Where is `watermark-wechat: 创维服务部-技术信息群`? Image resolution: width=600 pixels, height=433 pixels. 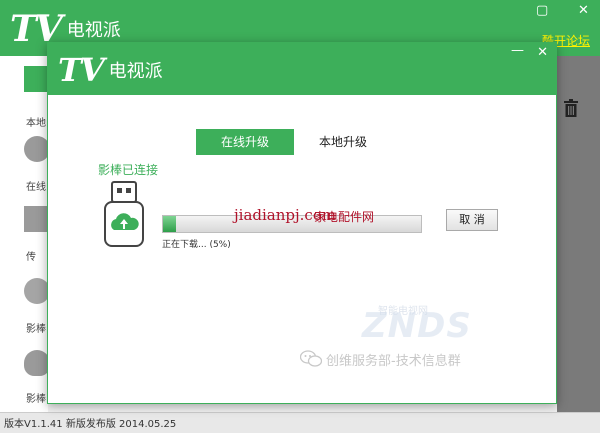 watermark-wechat: 创维服务部-技术信息群 is located at coordinates (393, 361).